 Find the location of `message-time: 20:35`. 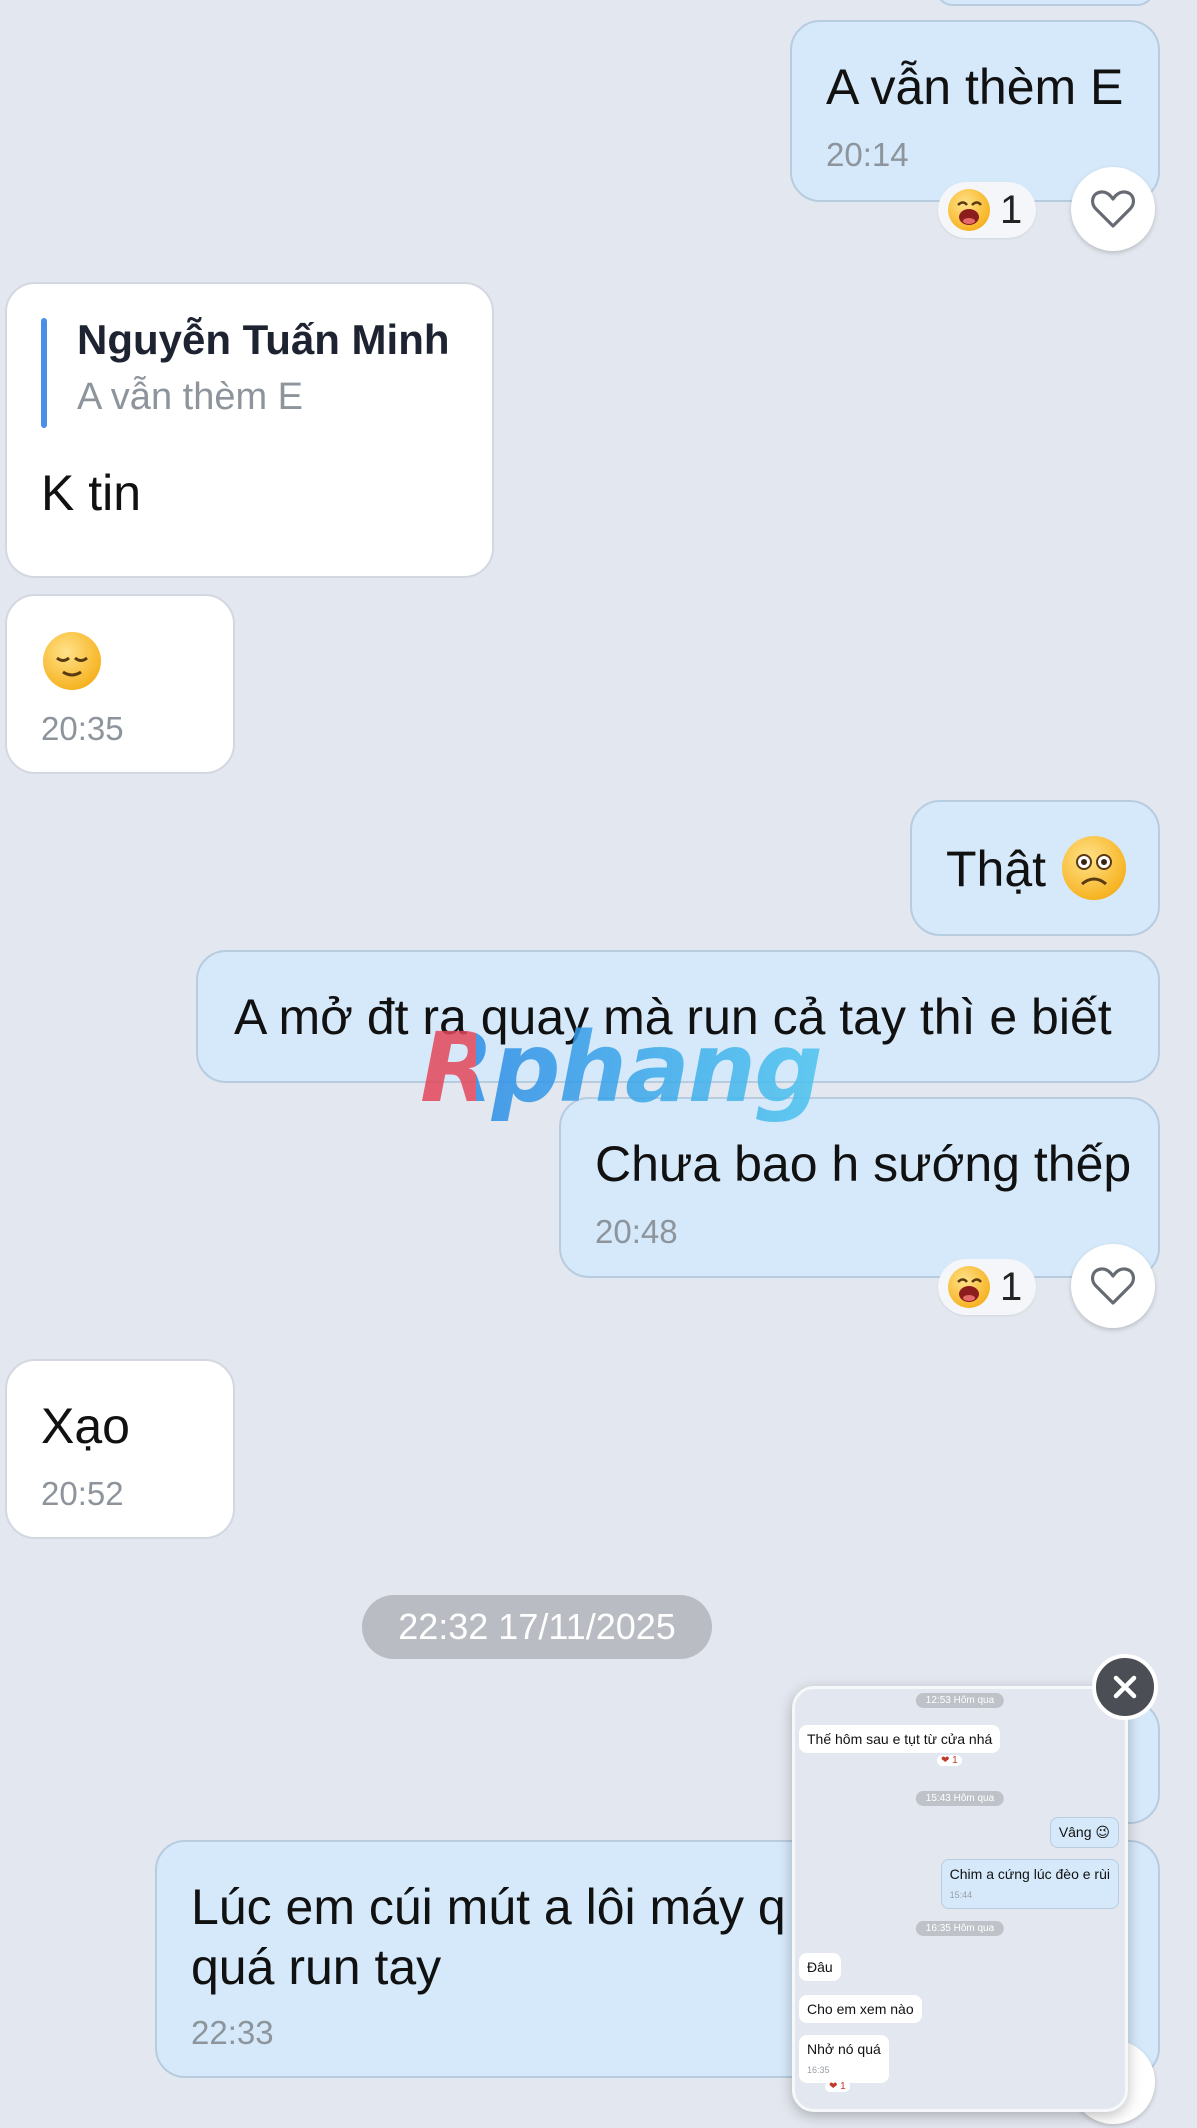

message-time: 20:35 is located at coordinates (82, 728).